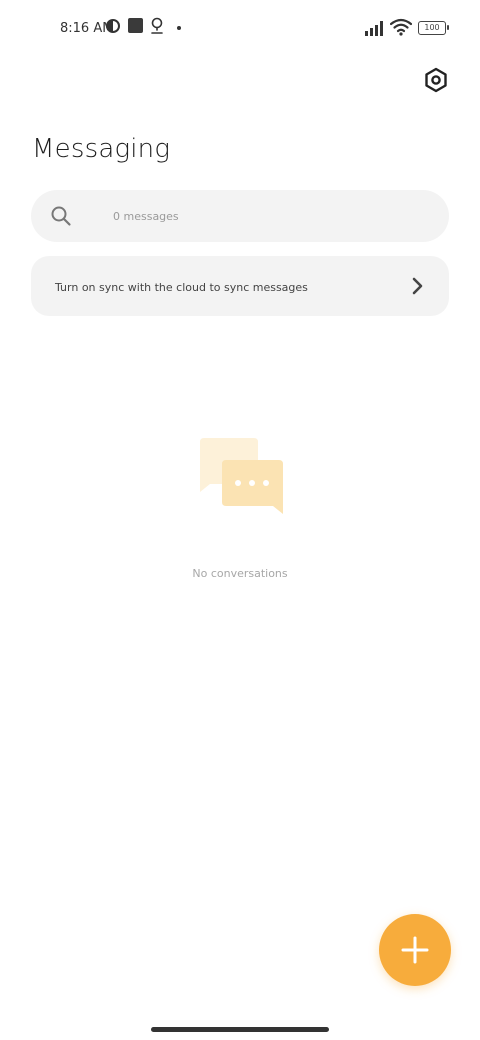 This screenshot has height=1040, width=480. What do you see at coordinates (113, 26) in the screenshot?
I see `contrast-icon` at bounding box center [113, 26].